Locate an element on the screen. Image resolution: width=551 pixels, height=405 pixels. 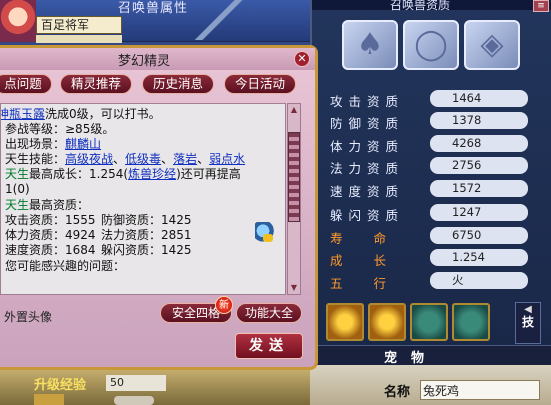
pet-tab-header: 宠物 is located at coordinates (430, 355).